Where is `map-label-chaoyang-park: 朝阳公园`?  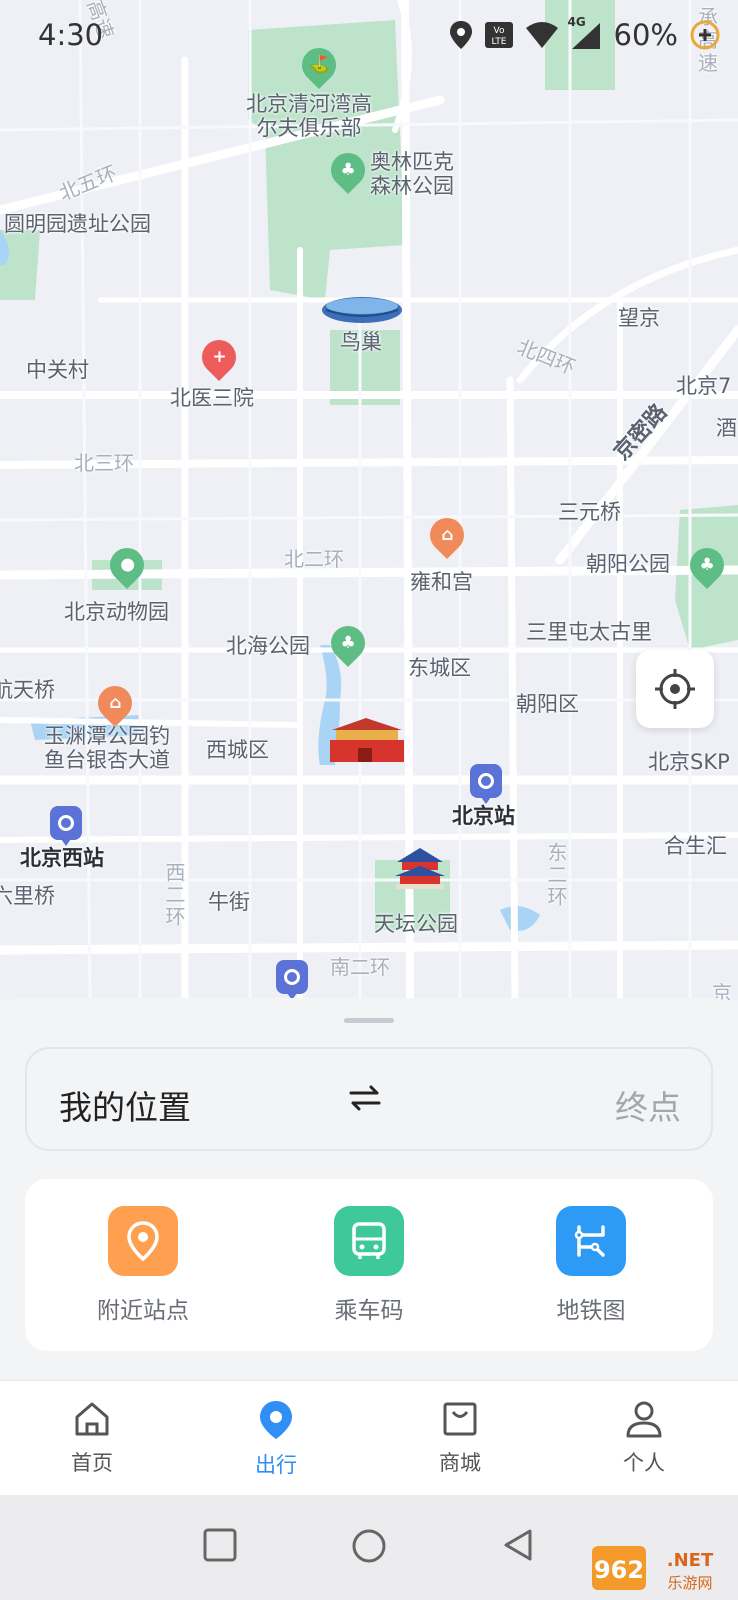
map-label-chaoyang-park: 朝阳公园 is located at coordinates (628, 564).